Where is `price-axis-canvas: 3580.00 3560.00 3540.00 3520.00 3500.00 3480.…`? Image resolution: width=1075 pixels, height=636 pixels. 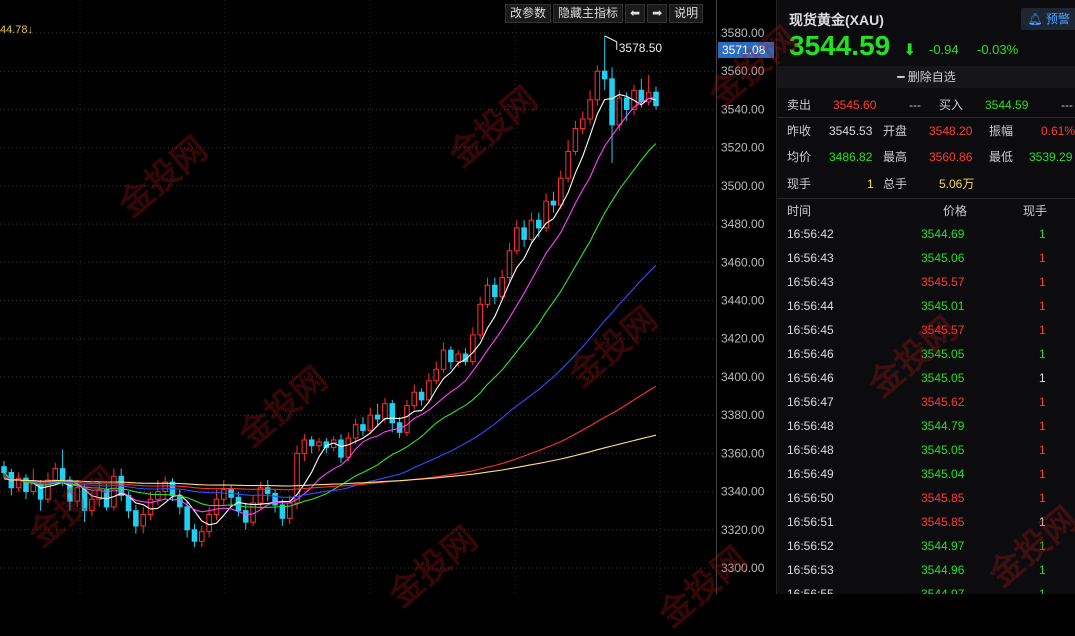
price-axis-canvas: 3580.00 3560.00 3540.00 3520.00 3500.00 3480.… is located at coordinates (746, 300).